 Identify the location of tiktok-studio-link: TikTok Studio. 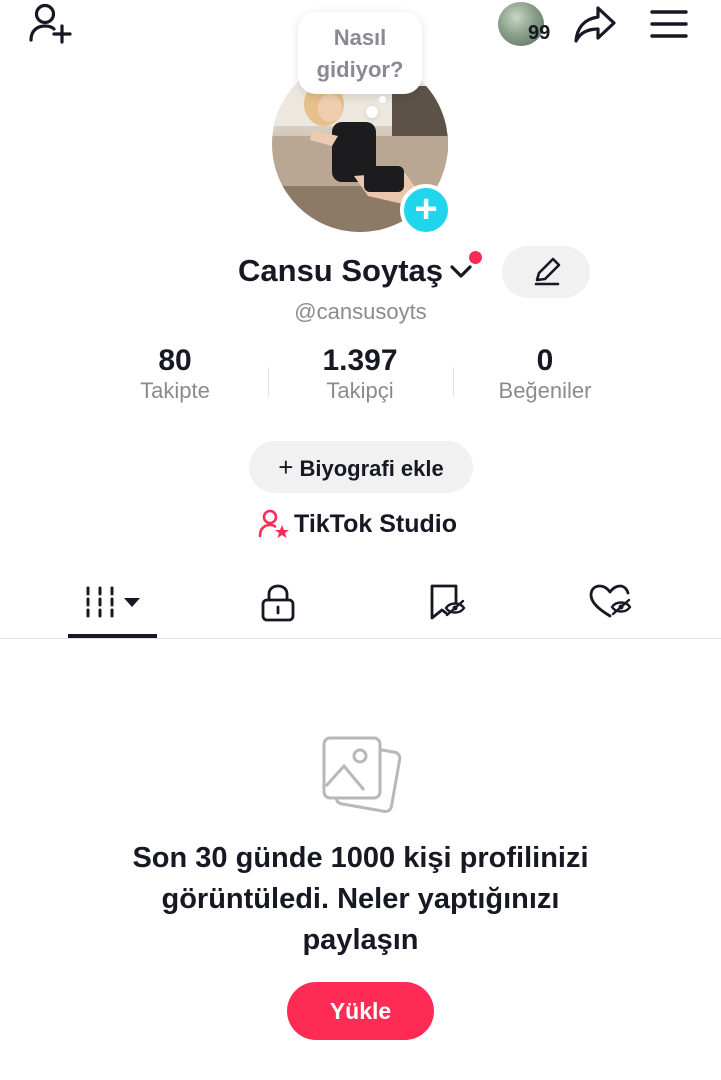
(375, 524).